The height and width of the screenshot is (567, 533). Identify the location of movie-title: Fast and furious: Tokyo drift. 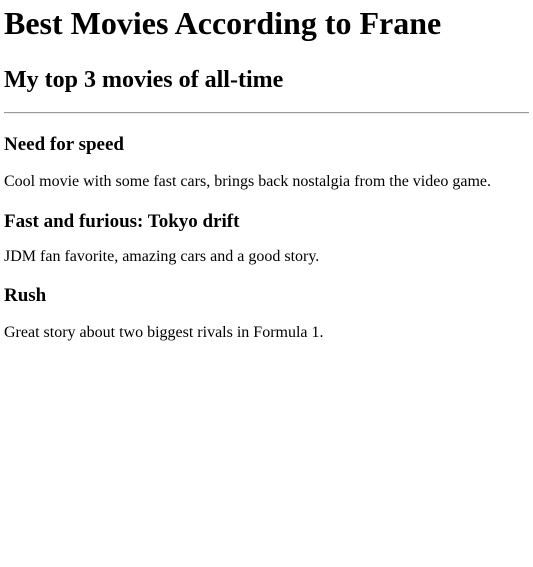
(122, 221).